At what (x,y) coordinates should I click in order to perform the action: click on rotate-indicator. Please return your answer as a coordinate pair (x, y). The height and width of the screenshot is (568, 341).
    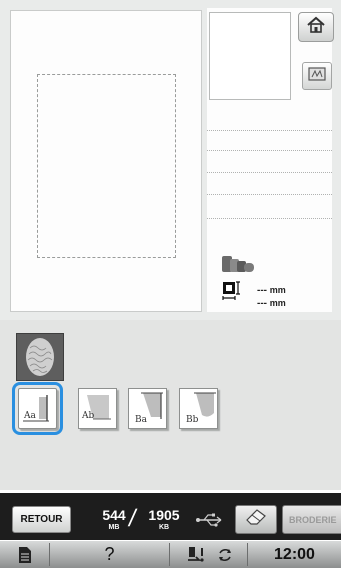
    Looking at the image, I should click on (225, 554).